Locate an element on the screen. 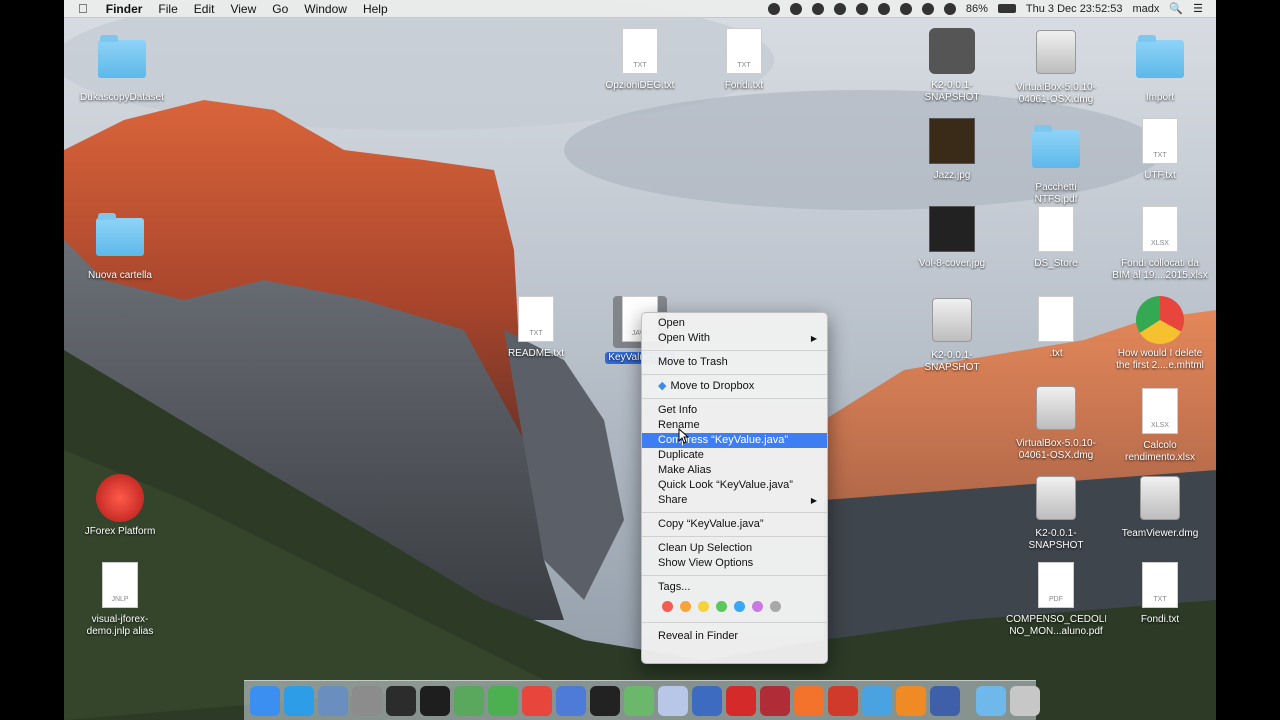  desktop-icon: Vol-8-cover.jpg is located at coordinates (952, 238).